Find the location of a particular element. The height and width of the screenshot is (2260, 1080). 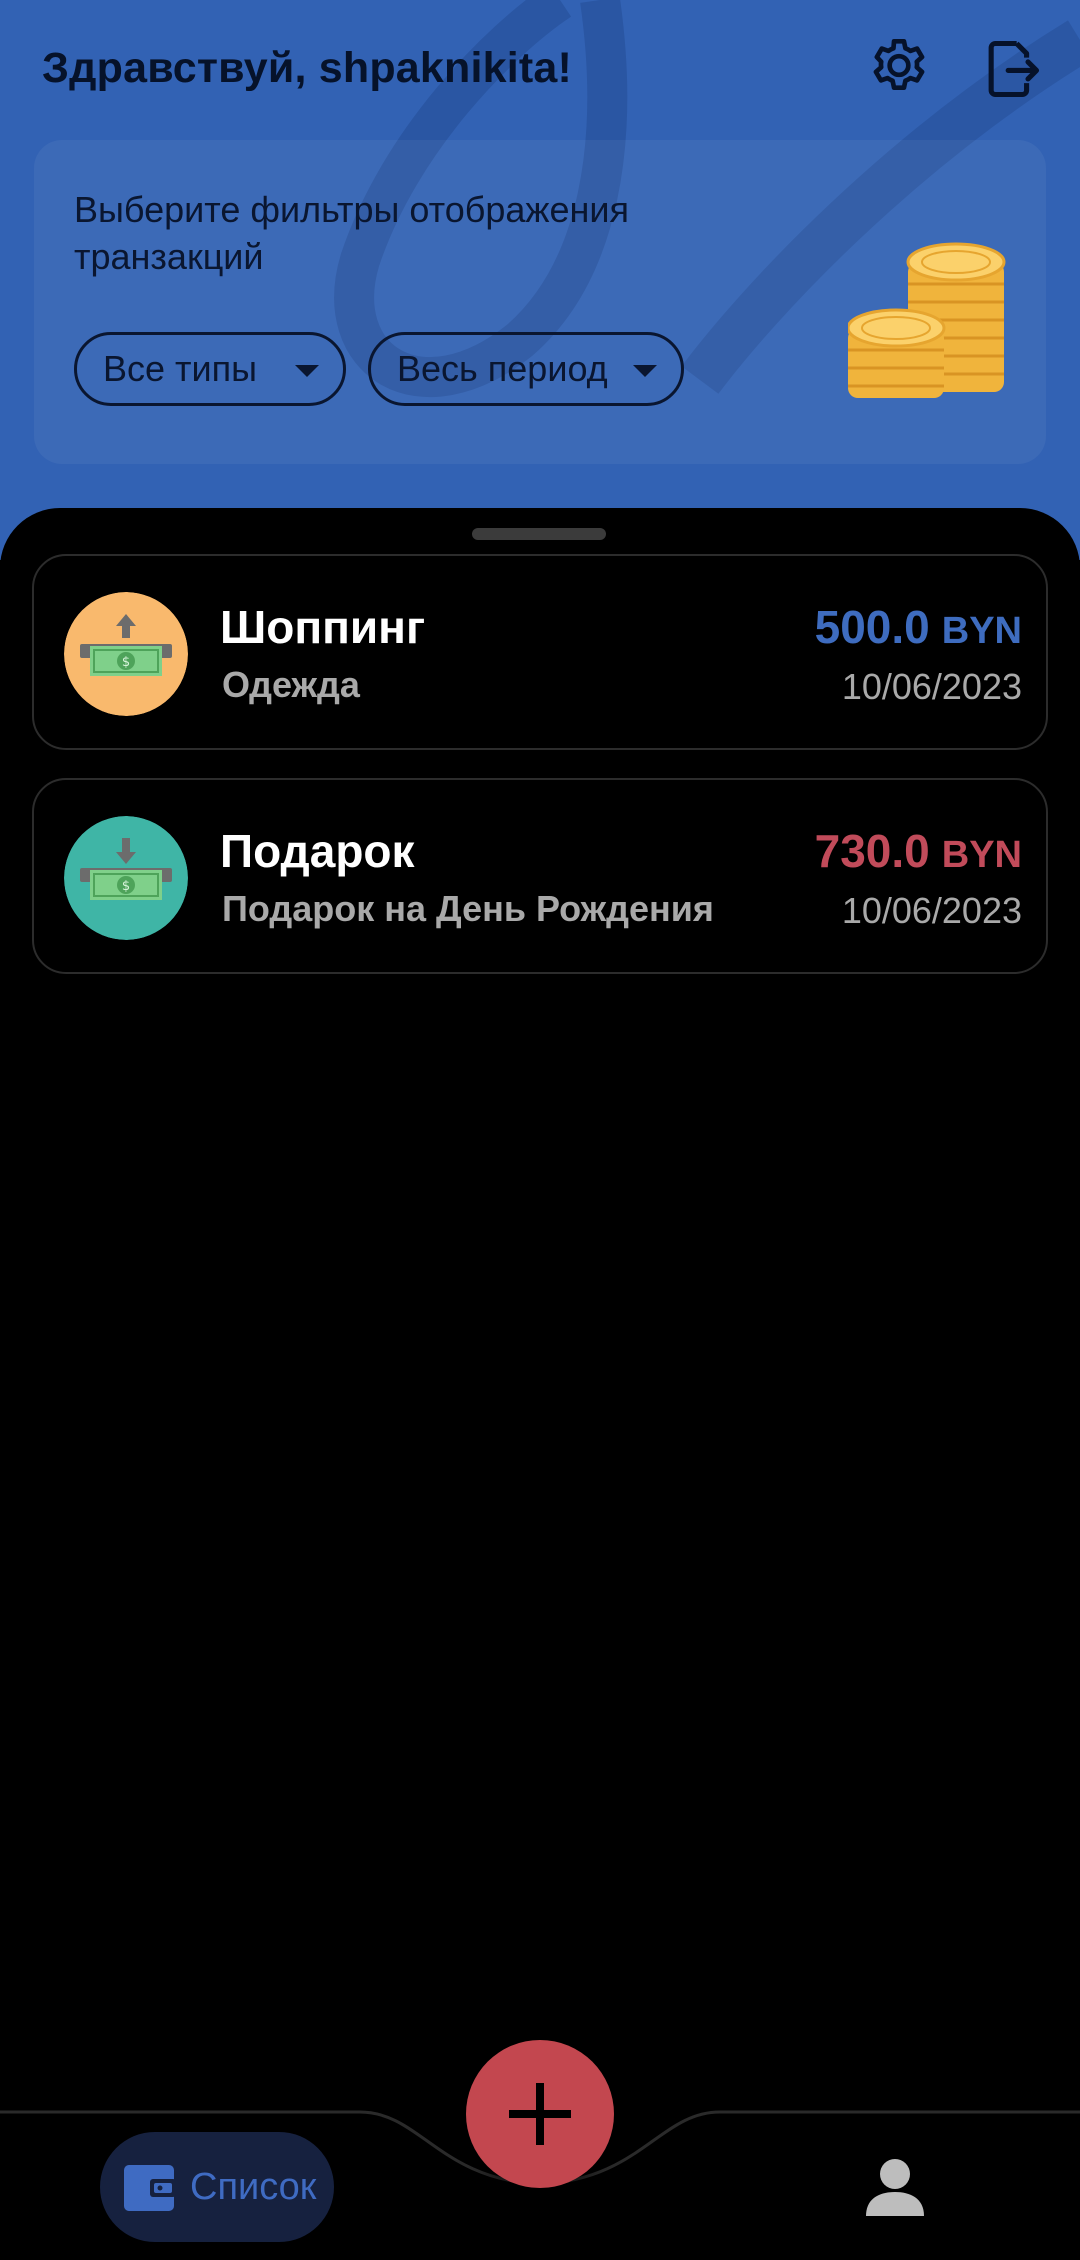

transaction-card: $ Шоппинг Одежда 500.0 BYN 10/06/2023 is located at coordinates (540, 652).